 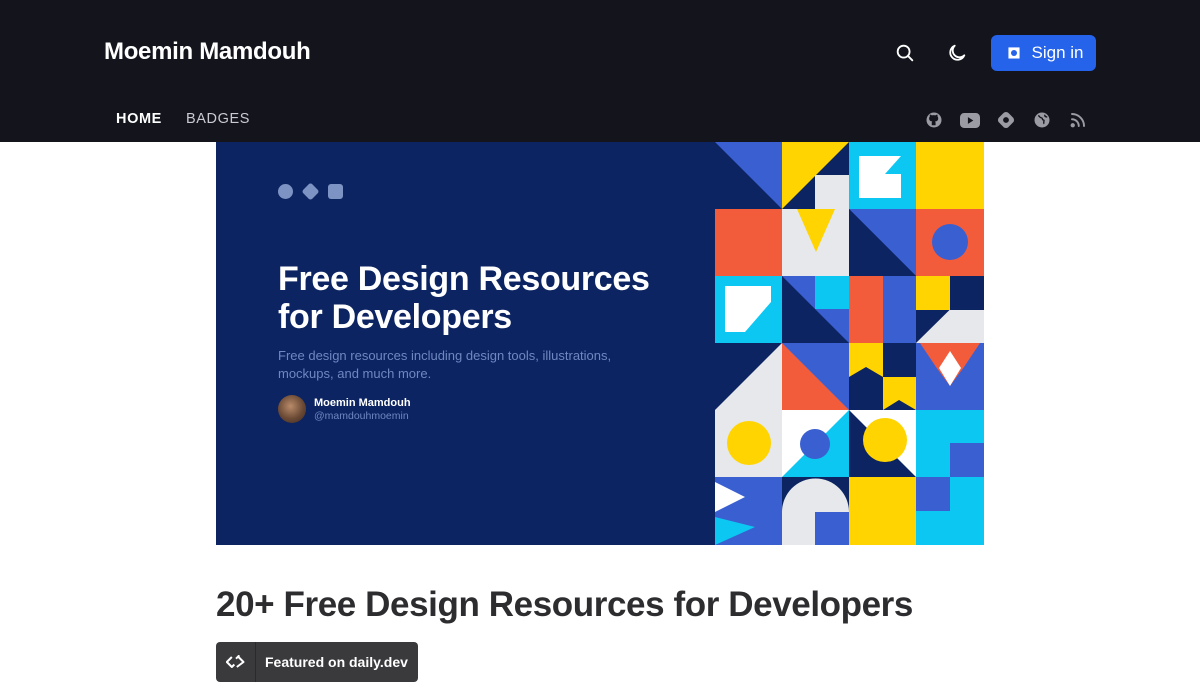 I want to click on author-avatar, so click(x=292, y=409).